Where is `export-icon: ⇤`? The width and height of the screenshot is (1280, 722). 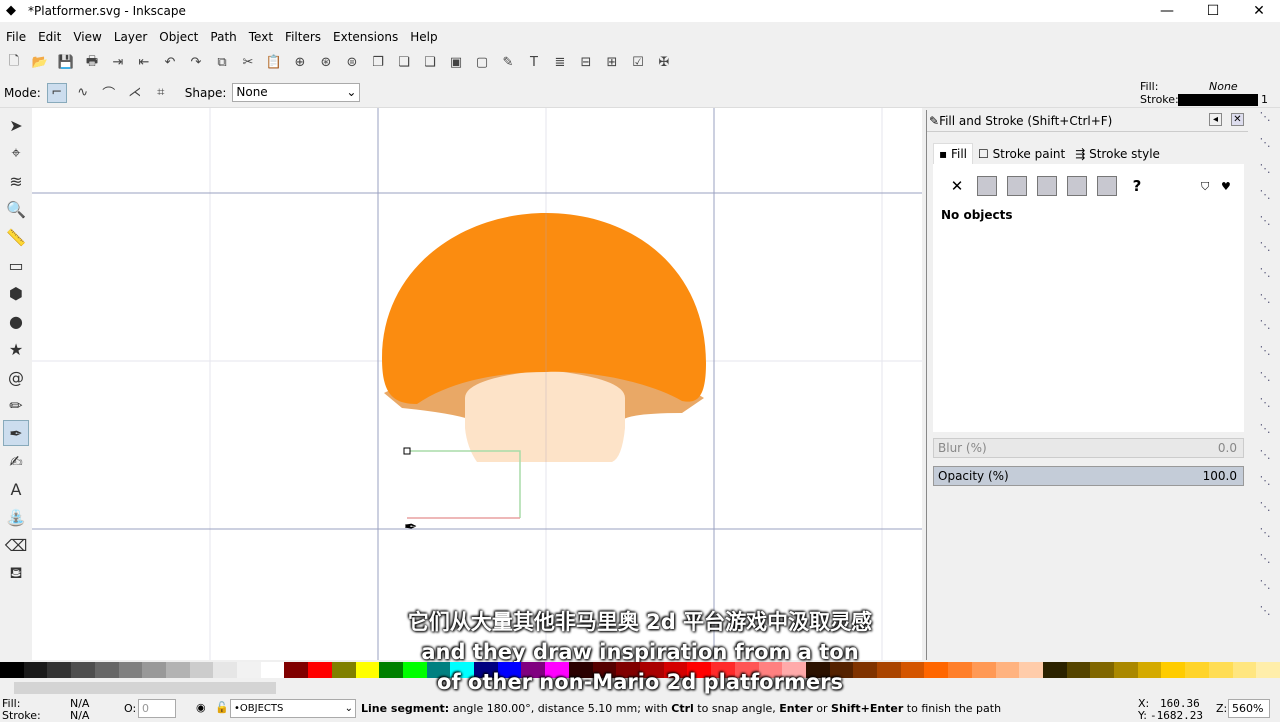
export-icon: ⇤ is located at coordinates (144, 63).